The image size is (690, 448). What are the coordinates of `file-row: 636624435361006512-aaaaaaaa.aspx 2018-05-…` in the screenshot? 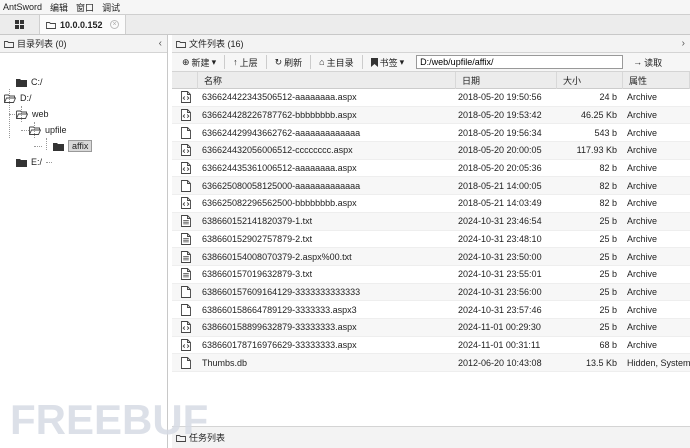 It's located at (431, 169).